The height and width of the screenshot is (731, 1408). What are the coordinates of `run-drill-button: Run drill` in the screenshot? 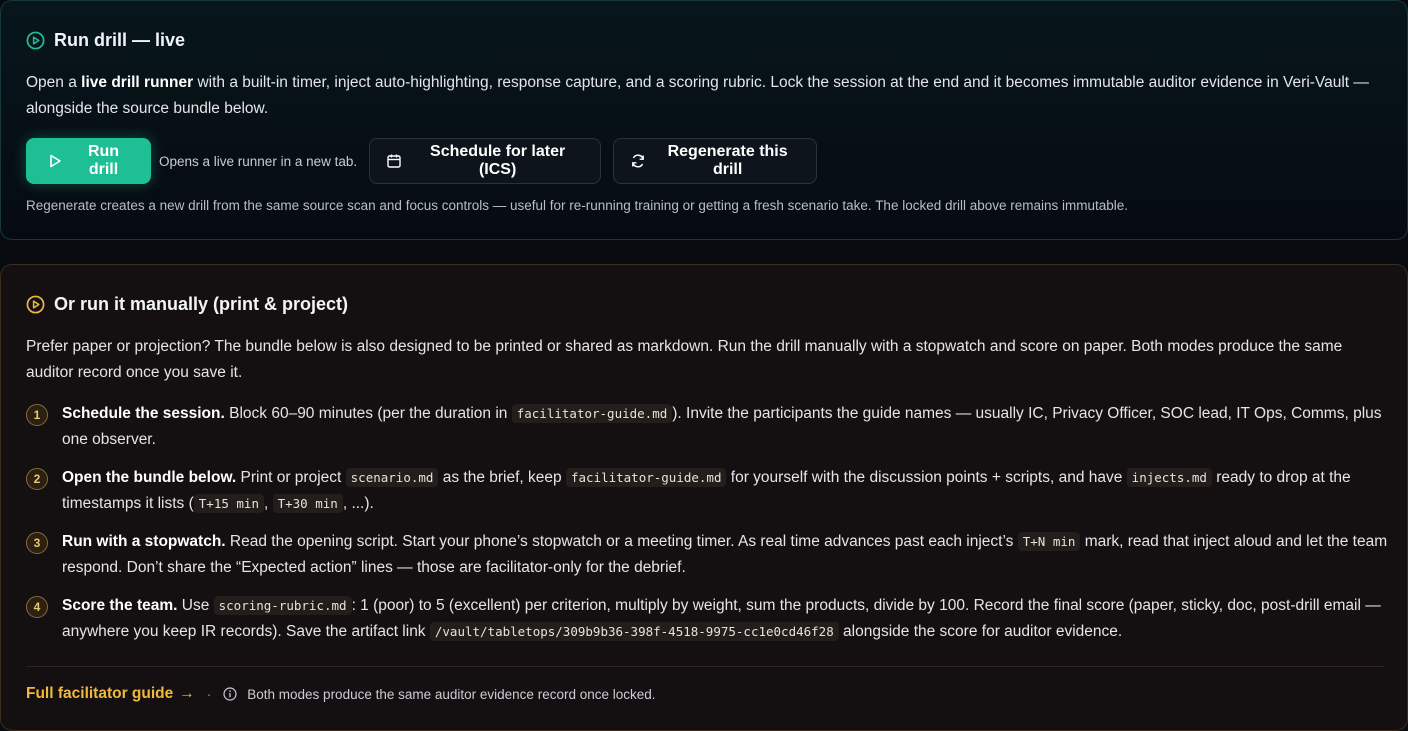 It's located at (88, 161).